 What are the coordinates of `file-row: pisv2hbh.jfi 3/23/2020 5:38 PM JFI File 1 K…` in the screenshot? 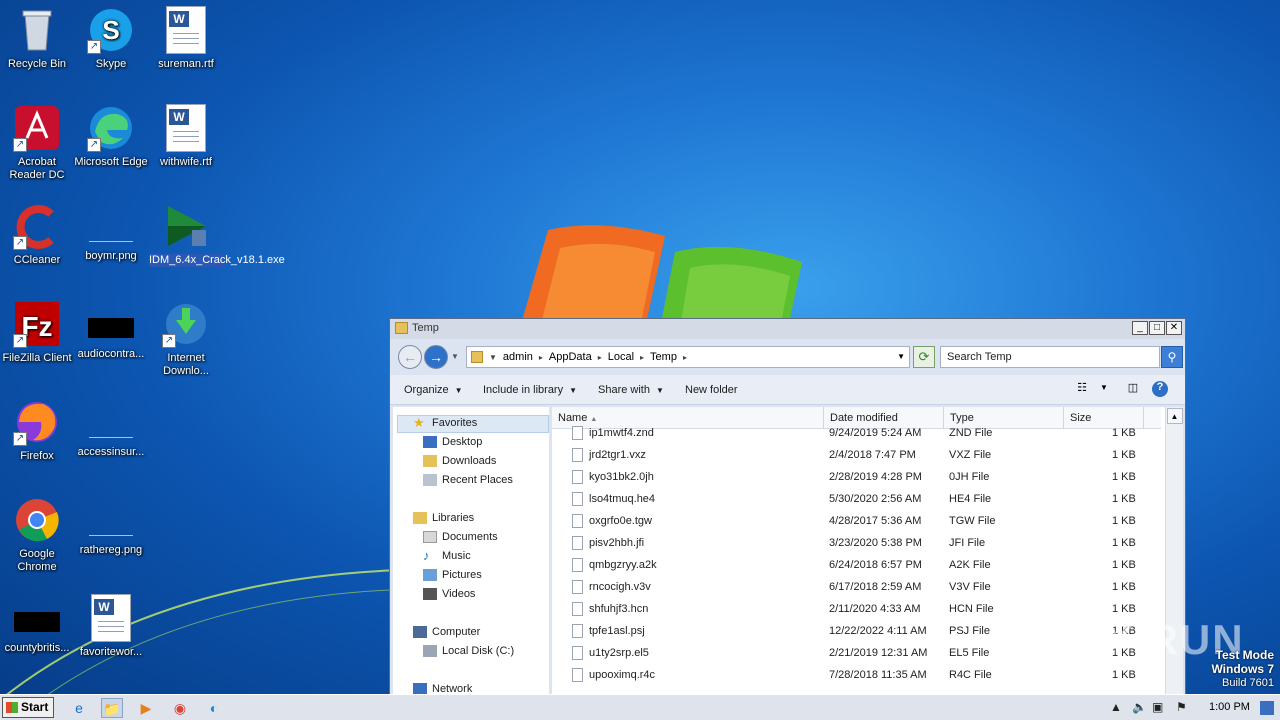 It's located at (856, 544).